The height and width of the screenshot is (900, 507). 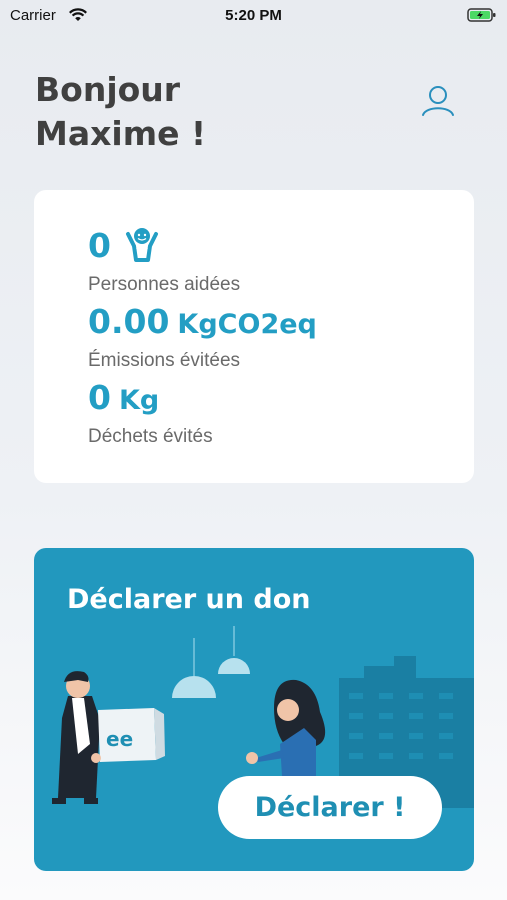 I want to click on greeting-line-2: Maxime !, so click(x=121, y=133).